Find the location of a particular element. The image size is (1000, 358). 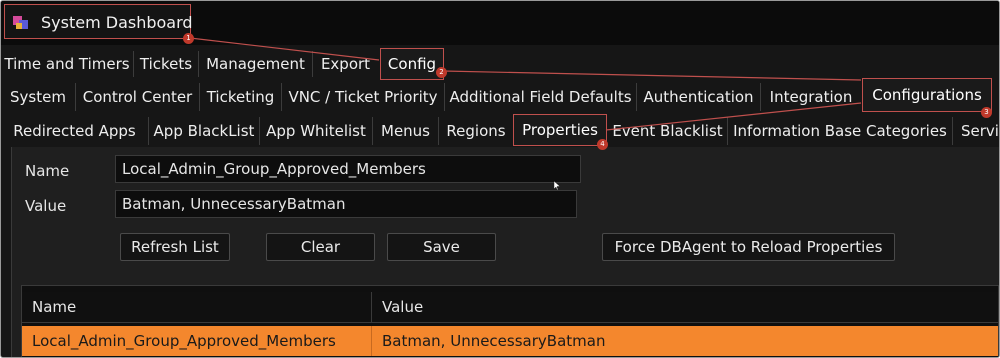

title-bar: System Dashboard is located at coordinates (500, 23).